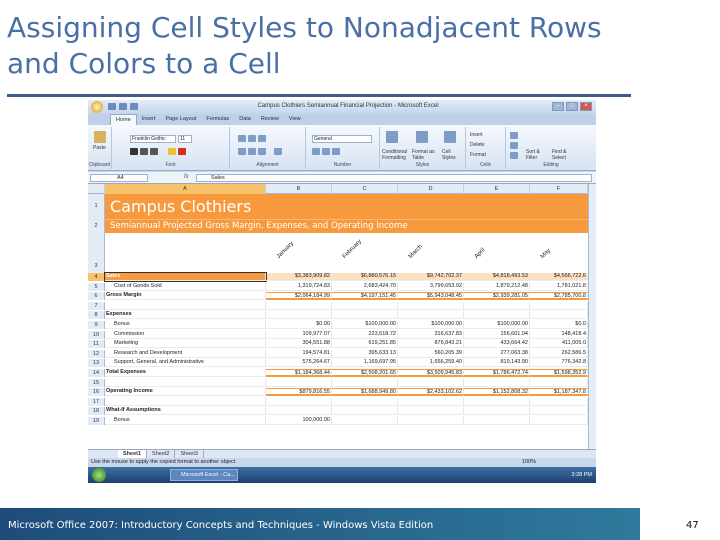 This screenshot has height=540, width=720. What do you see at coordinates (497, 392) in the screenshot?
I see `value-cell: $1,152,808.32` at bounding box center [497, 392].